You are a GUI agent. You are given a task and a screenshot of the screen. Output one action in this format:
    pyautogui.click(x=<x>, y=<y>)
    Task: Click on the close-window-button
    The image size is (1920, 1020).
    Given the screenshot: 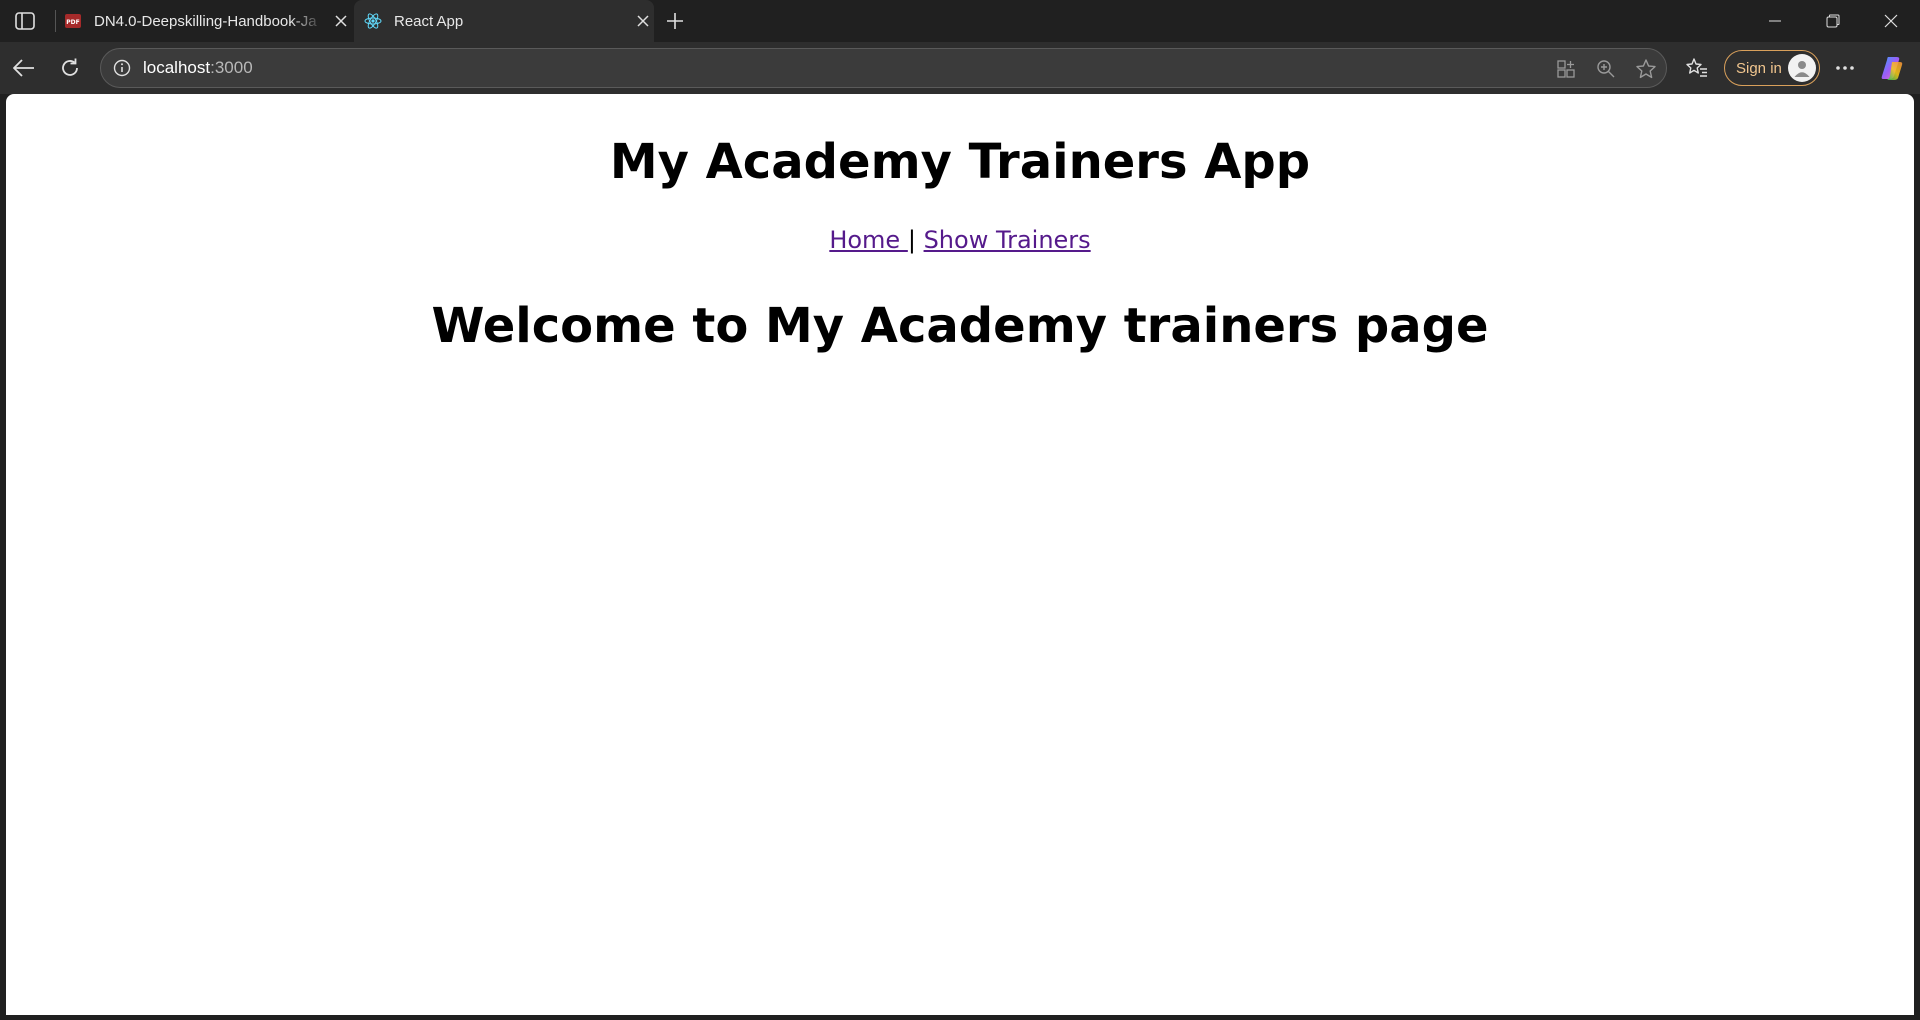 What is the action you would take?
    pyautogui.click(x=1891, y=21)
    